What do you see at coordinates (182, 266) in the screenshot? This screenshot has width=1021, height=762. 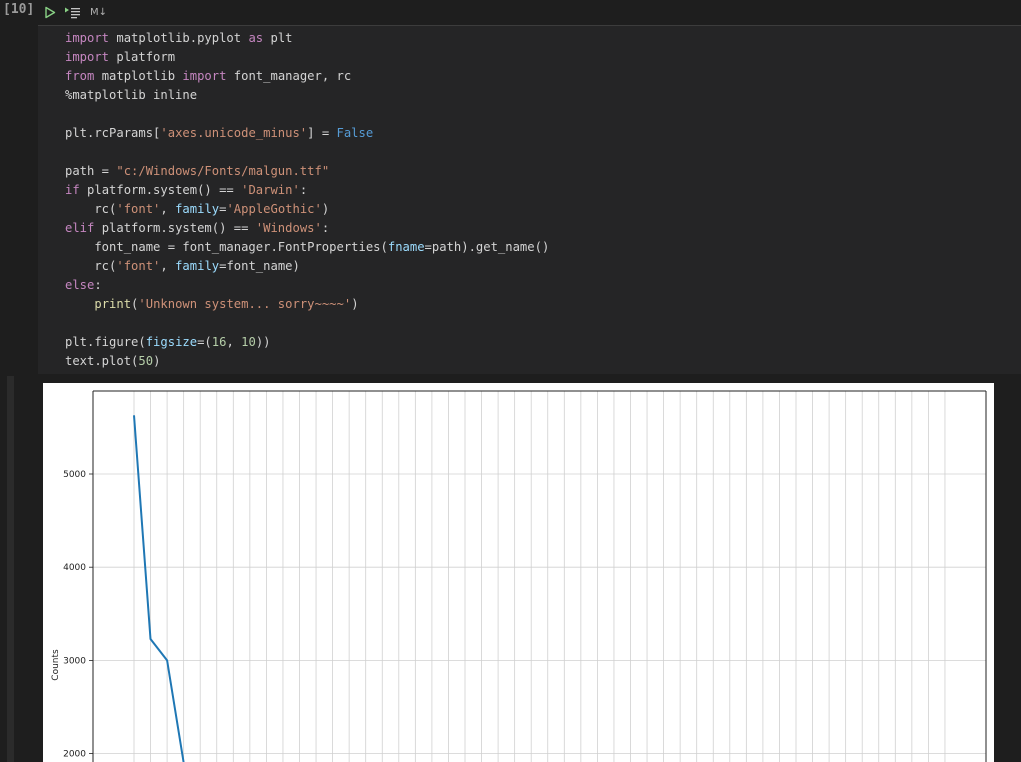 I see `code-line: rc('font', family=font_name)` at bounding box center [182, 266].